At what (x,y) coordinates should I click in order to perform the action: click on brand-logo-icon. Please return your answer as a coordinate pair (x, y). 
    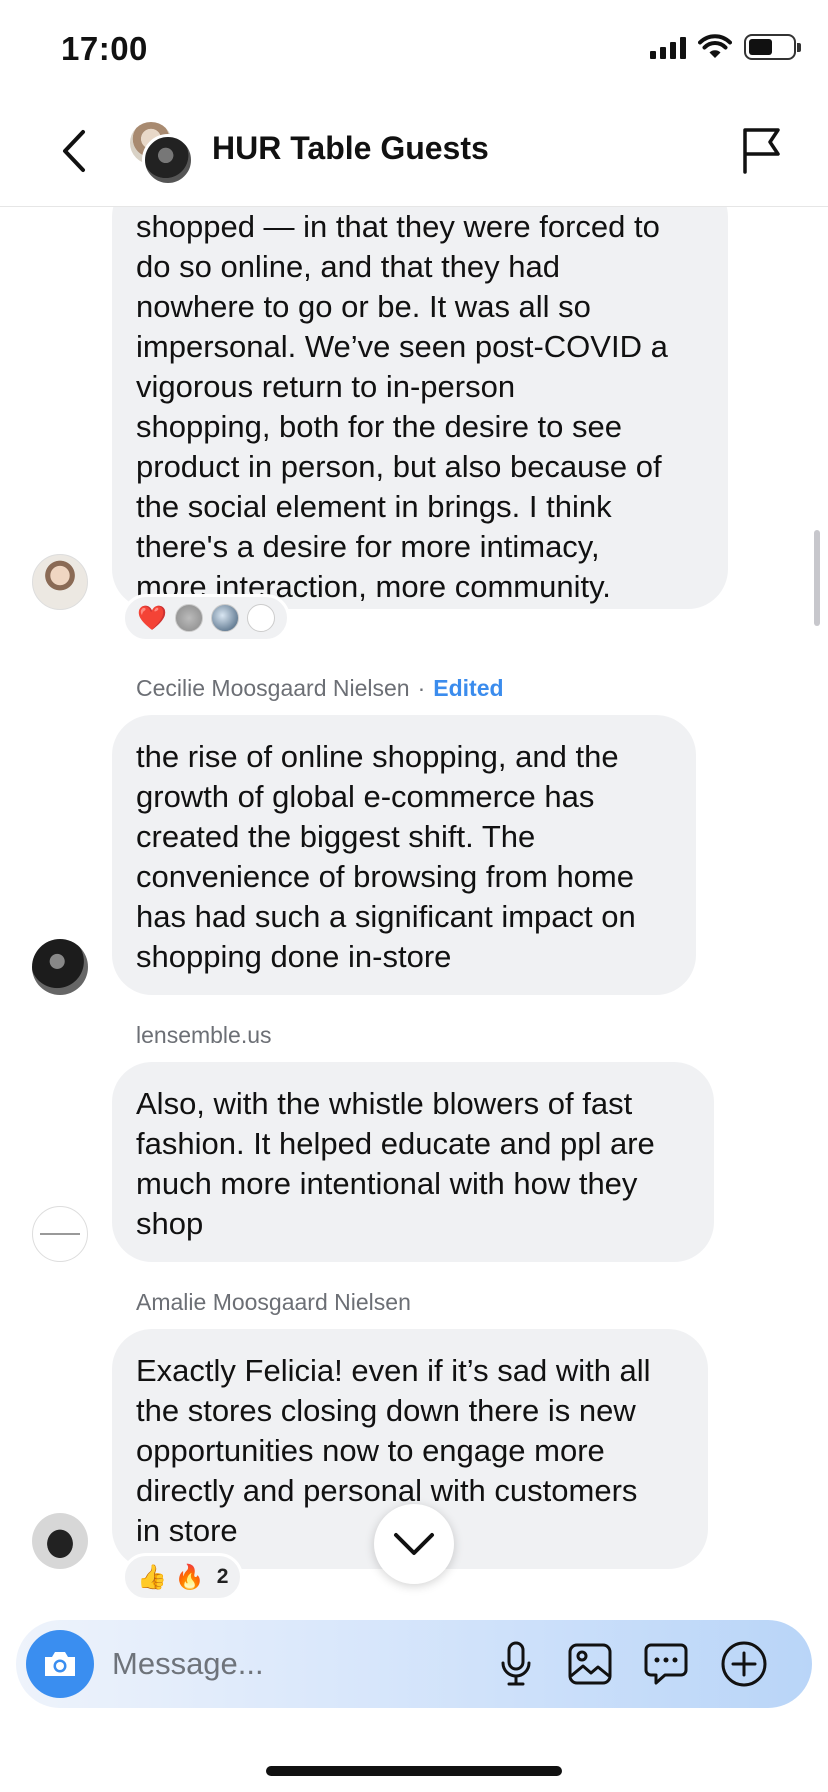
    Looking at the image, I should click on (60, 1234).